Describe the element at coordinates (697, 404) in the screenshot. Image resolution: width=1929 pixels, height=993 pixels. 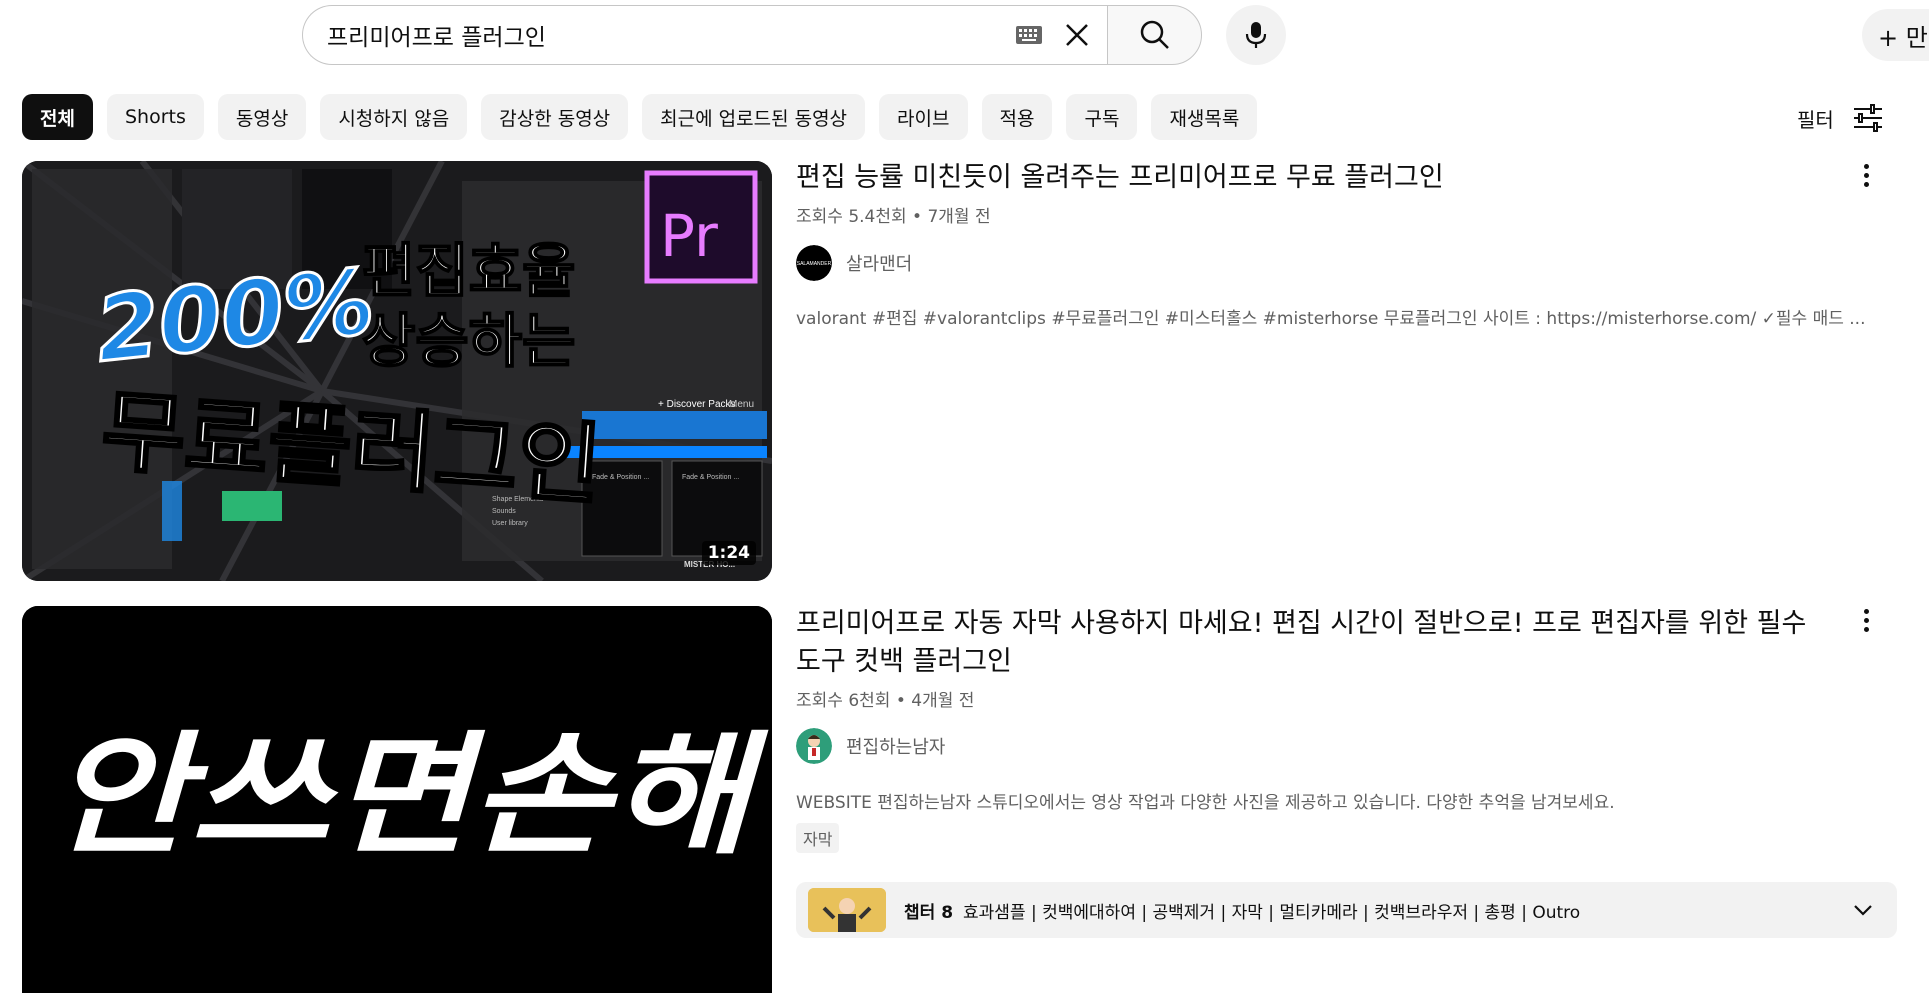
I see `panel-discover-button: + Discover Packs` at that location.